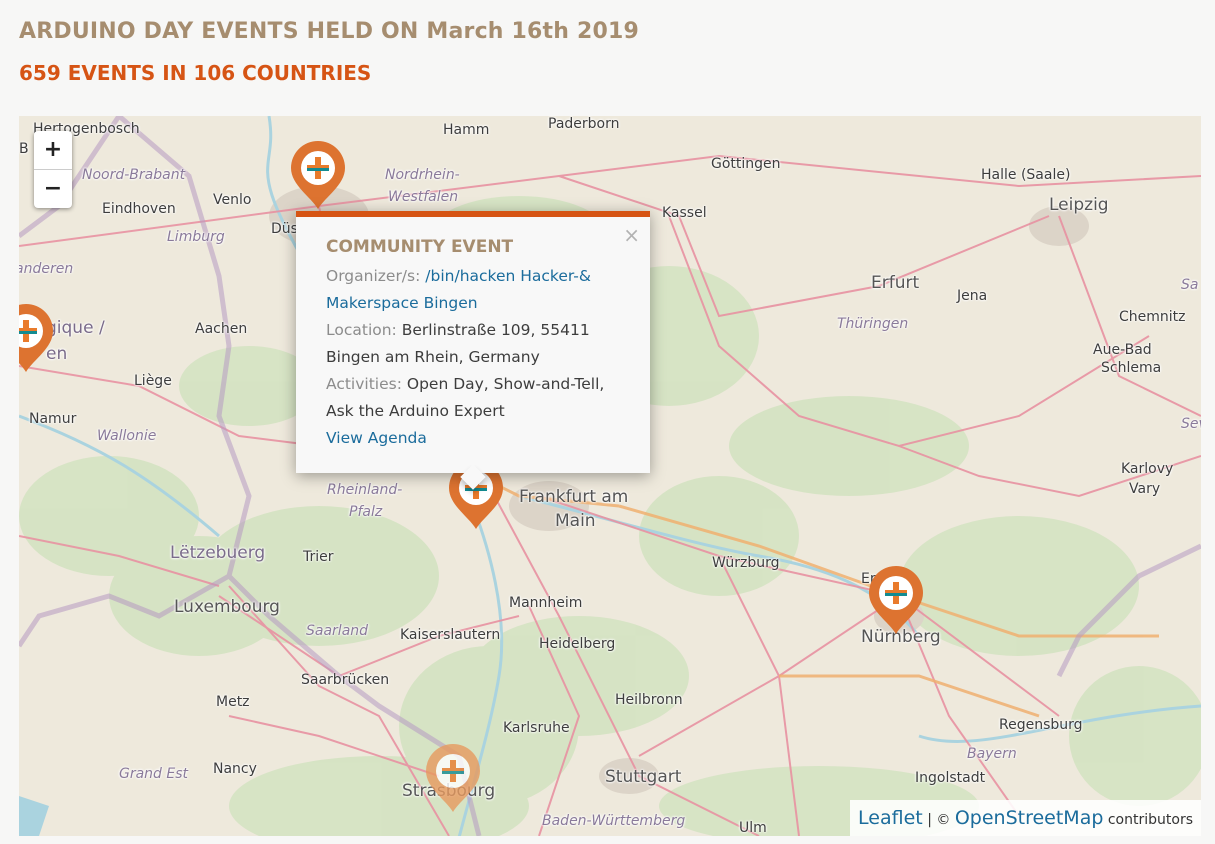 This screenshot has height=844, width=1215. Describe the element at coordinates (423, 197) in the screenshot. I see `place-label: Westfalen` at that location.